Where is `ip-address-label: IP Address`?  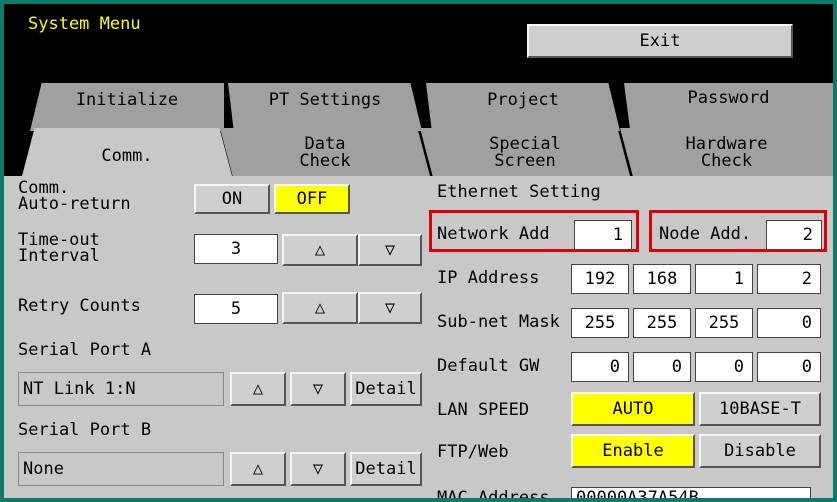
ip-address-label: IP Address is located at coordinates (488, 278).